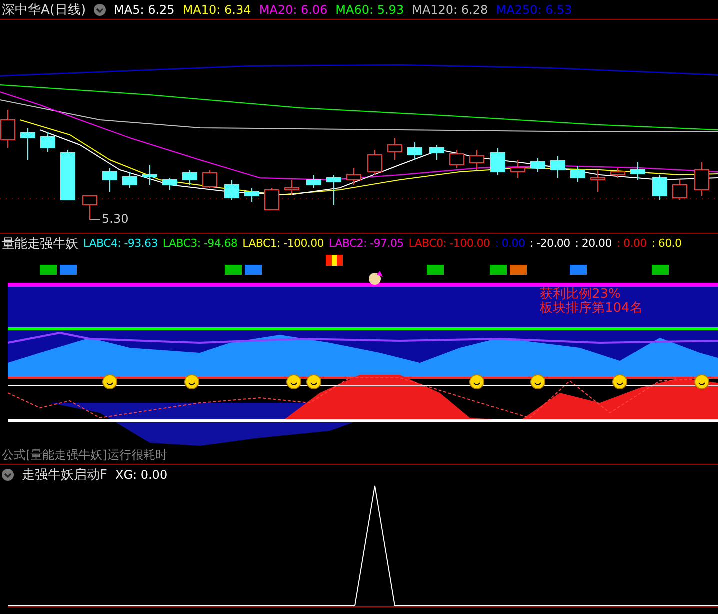 This screenshot has width=718, height=614. What do you see at coordinates (44, 10) in the screenshot?
I see `chart-title: 深中华A(日线)` at bounding box center [44, 10].